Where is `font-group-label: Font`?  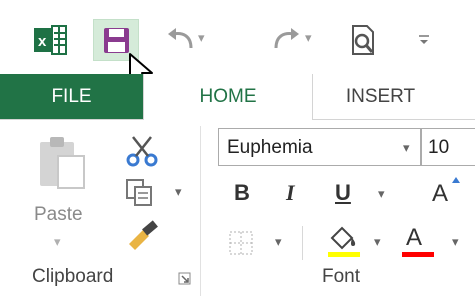 font-group-label: Font is located at coordinates (341, 276).